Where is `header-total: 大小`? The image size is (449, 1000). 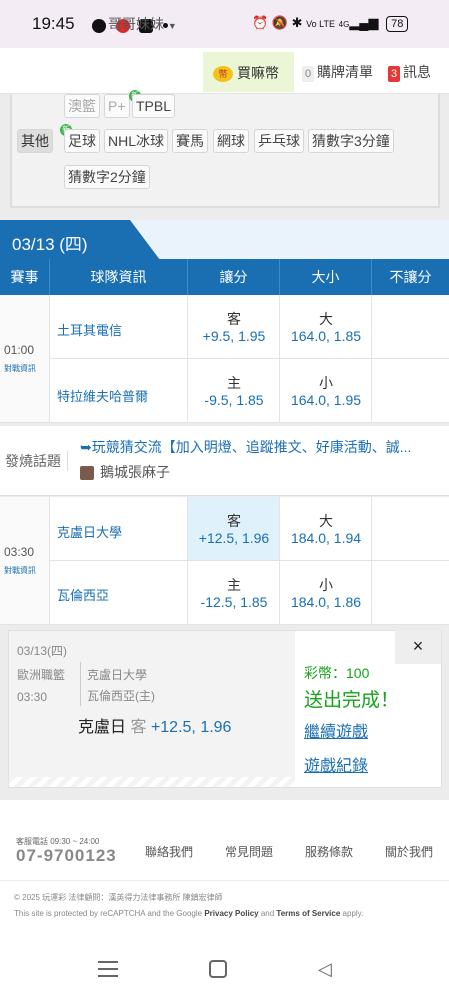 header-total: 大小 is located at coordinates (326, 277).